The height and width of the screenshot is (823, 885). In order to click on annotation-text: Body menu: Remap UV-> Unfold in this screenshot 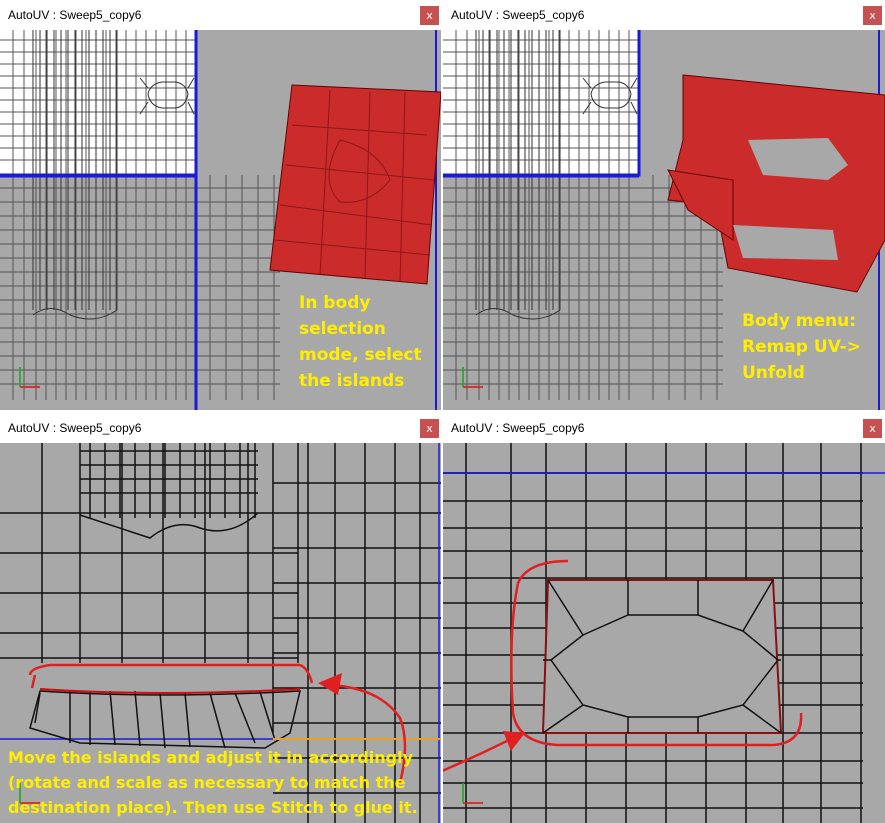, I will do `click(801, 347)`.